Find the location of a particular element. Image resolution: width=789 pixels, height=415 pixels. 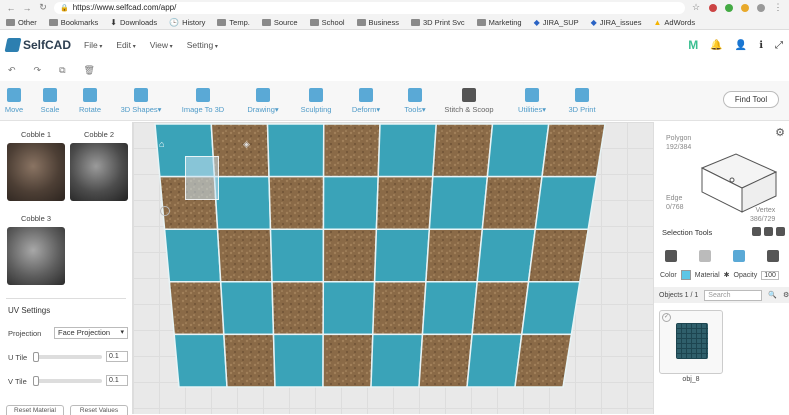

bookmark-downloads: ⬇ Downloads is located at coordinates (133, 22).